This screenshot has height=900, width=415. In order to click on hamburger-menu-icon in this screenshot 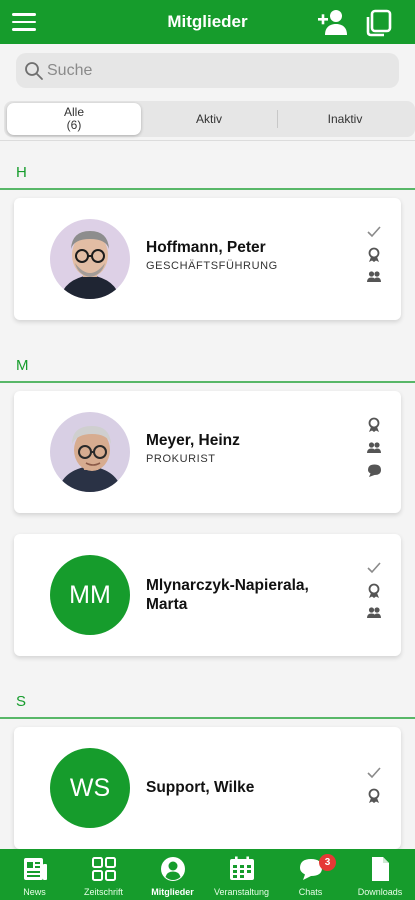, I will do `click(24, 22)`.